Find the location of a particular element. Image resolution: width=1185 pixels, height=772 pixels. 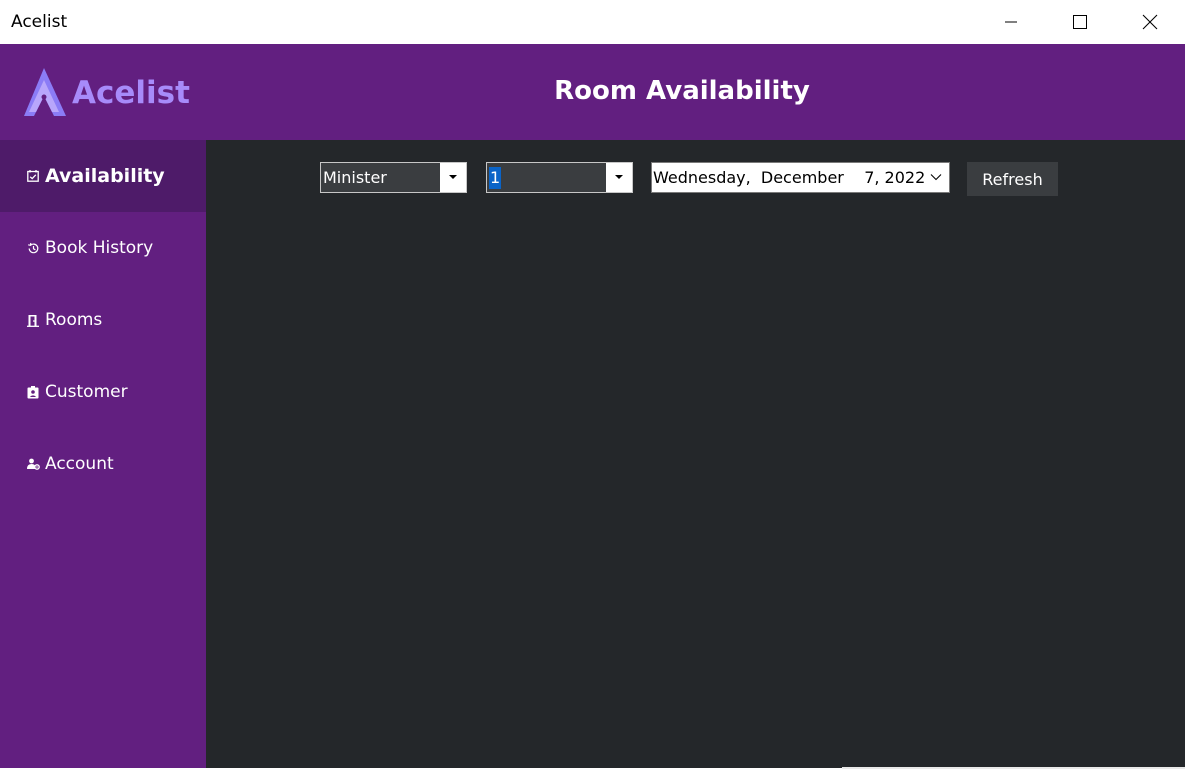

sidebar-item-label: Book History is located at coordinates (99, 248).